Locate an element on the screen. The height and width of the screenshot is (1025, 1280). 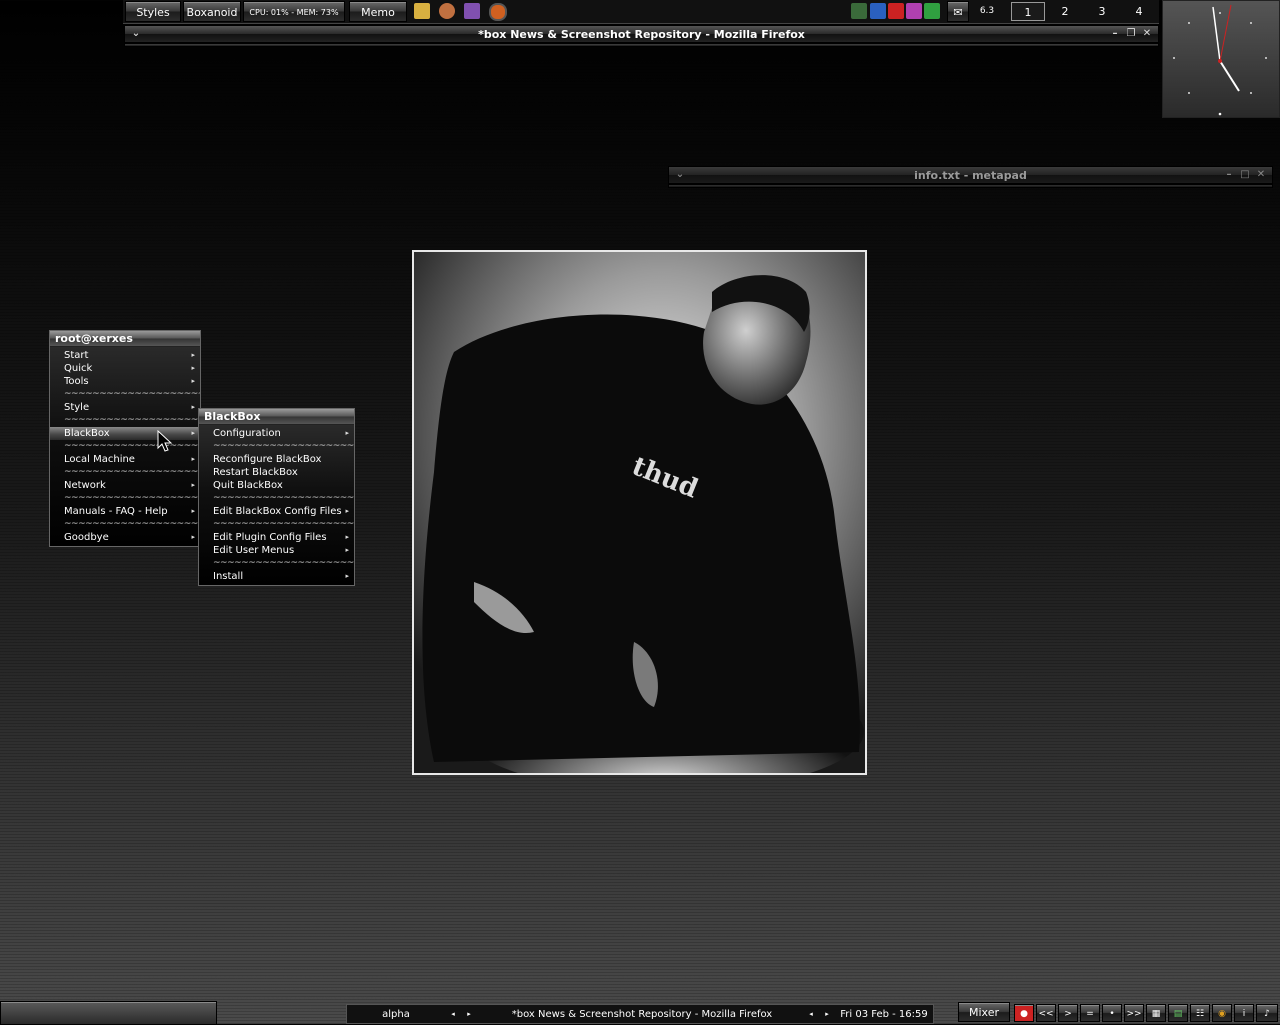
root-menu-item-blackbox: BlackBox ▸ is located at coordinates (125, 433).